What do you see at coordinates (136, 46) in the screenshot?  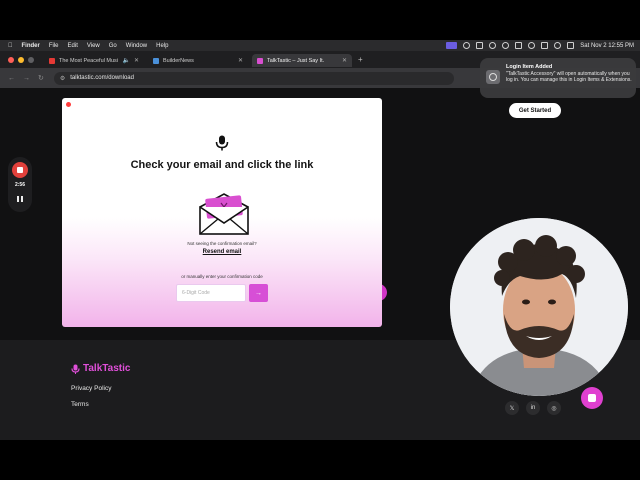 I see `menu-window: Window` at bounding box center [136, 46].